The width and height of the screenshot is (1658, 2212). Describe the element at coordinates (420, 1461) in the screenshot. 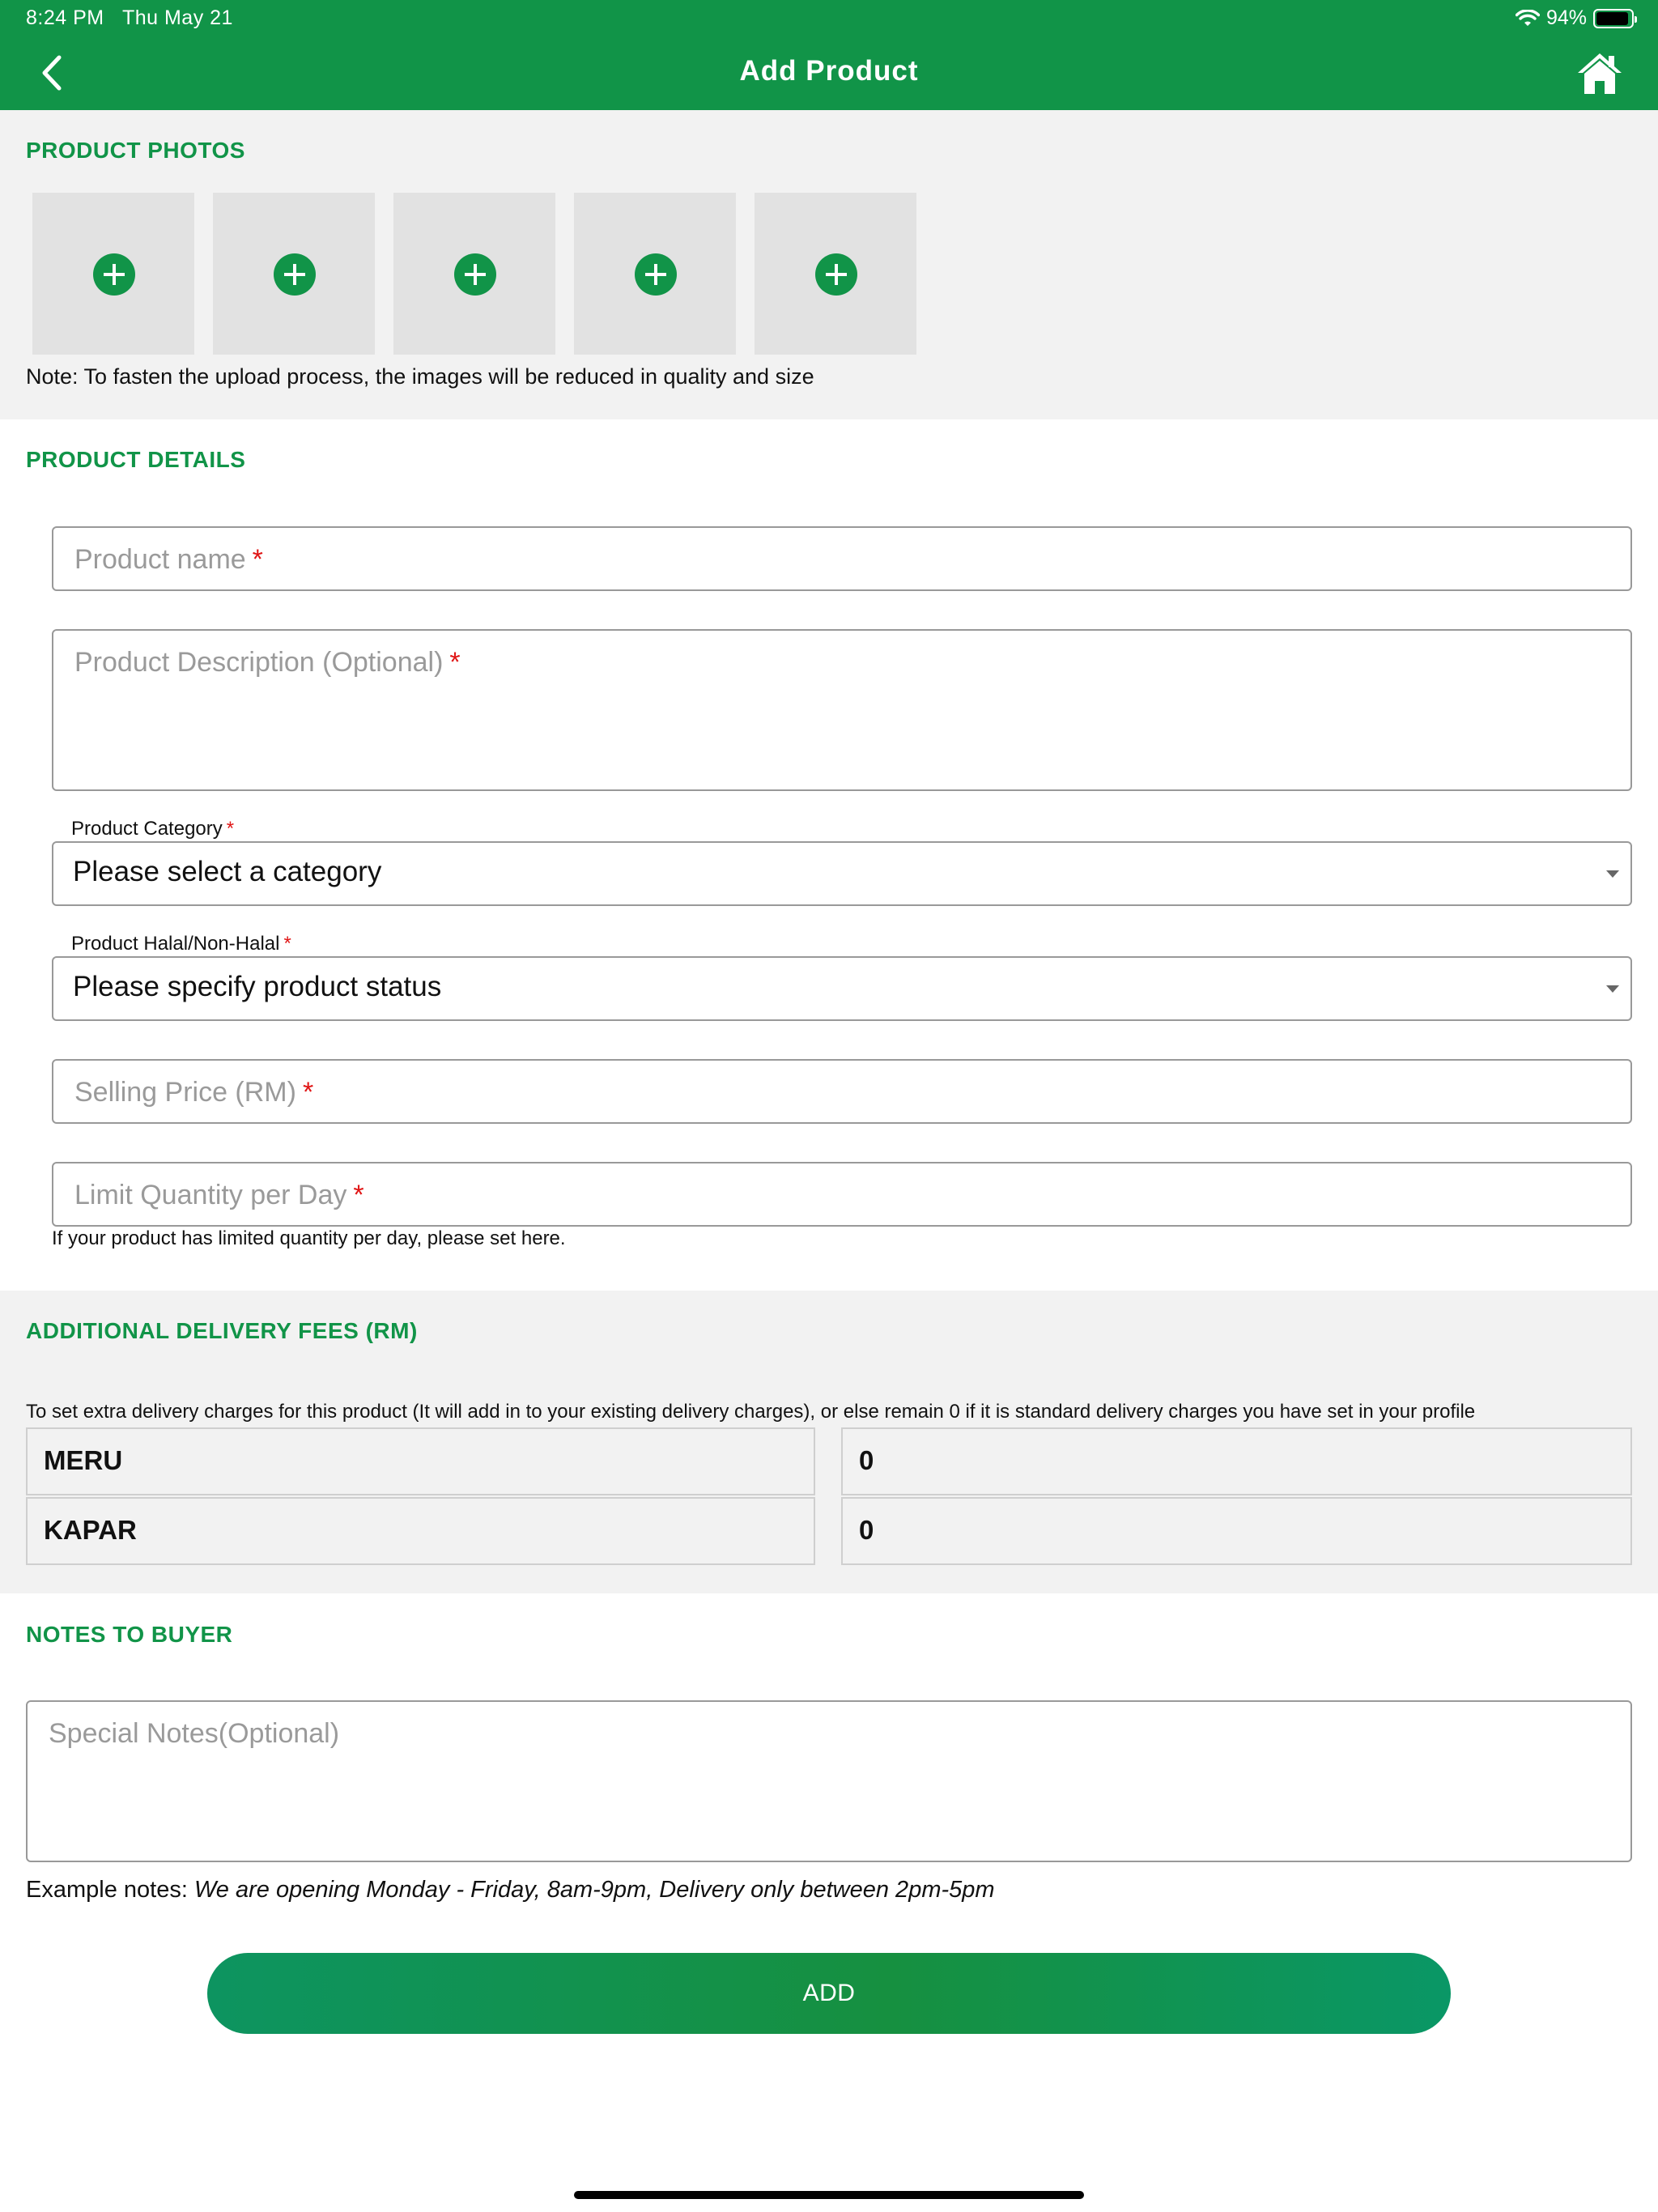

I see `delivery-area-cell: MERU` at that location.